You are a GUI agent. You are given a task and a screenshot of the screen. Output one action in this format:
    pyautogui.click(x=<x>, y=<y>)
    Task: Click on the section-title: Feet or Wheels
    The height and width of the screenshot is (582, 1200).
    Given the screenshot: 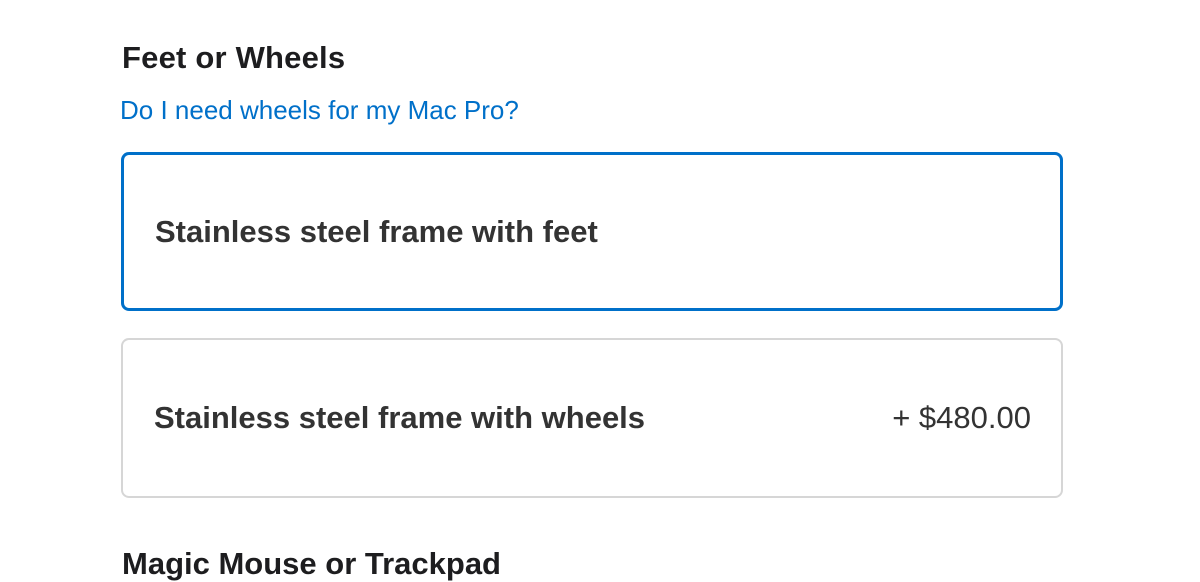 What is the action you would take?
    pyautogui.click(x=234, y=57)
    